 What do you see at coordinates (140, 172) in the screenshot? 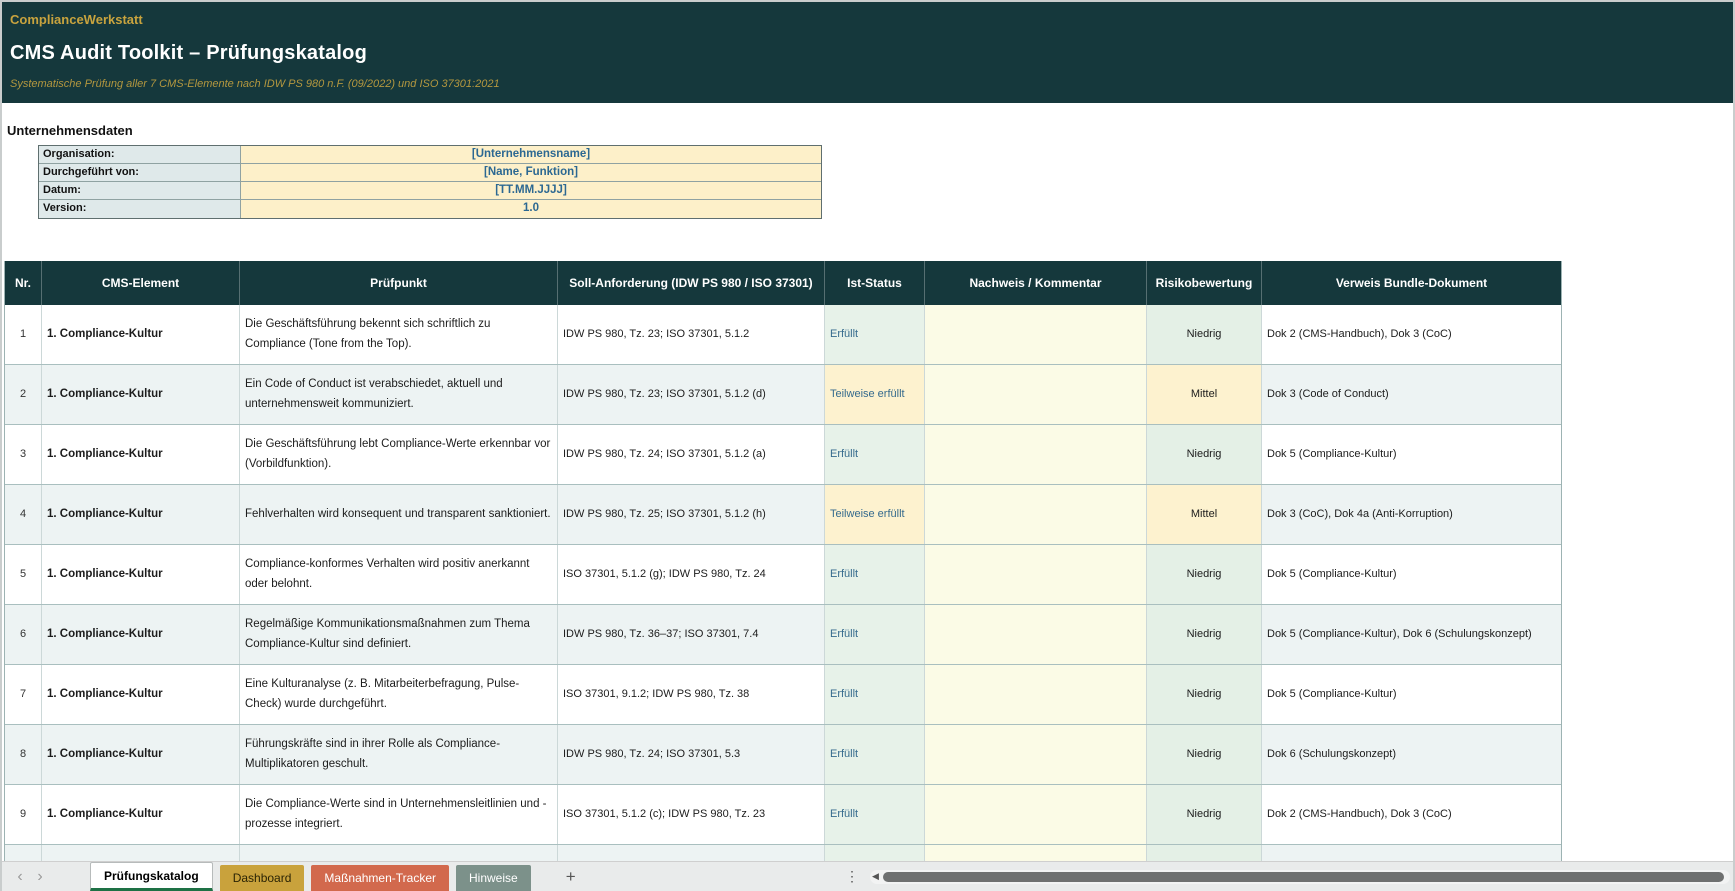
I see `company-field-label: Durchgeführt von:` at bounding box center [140, 172].